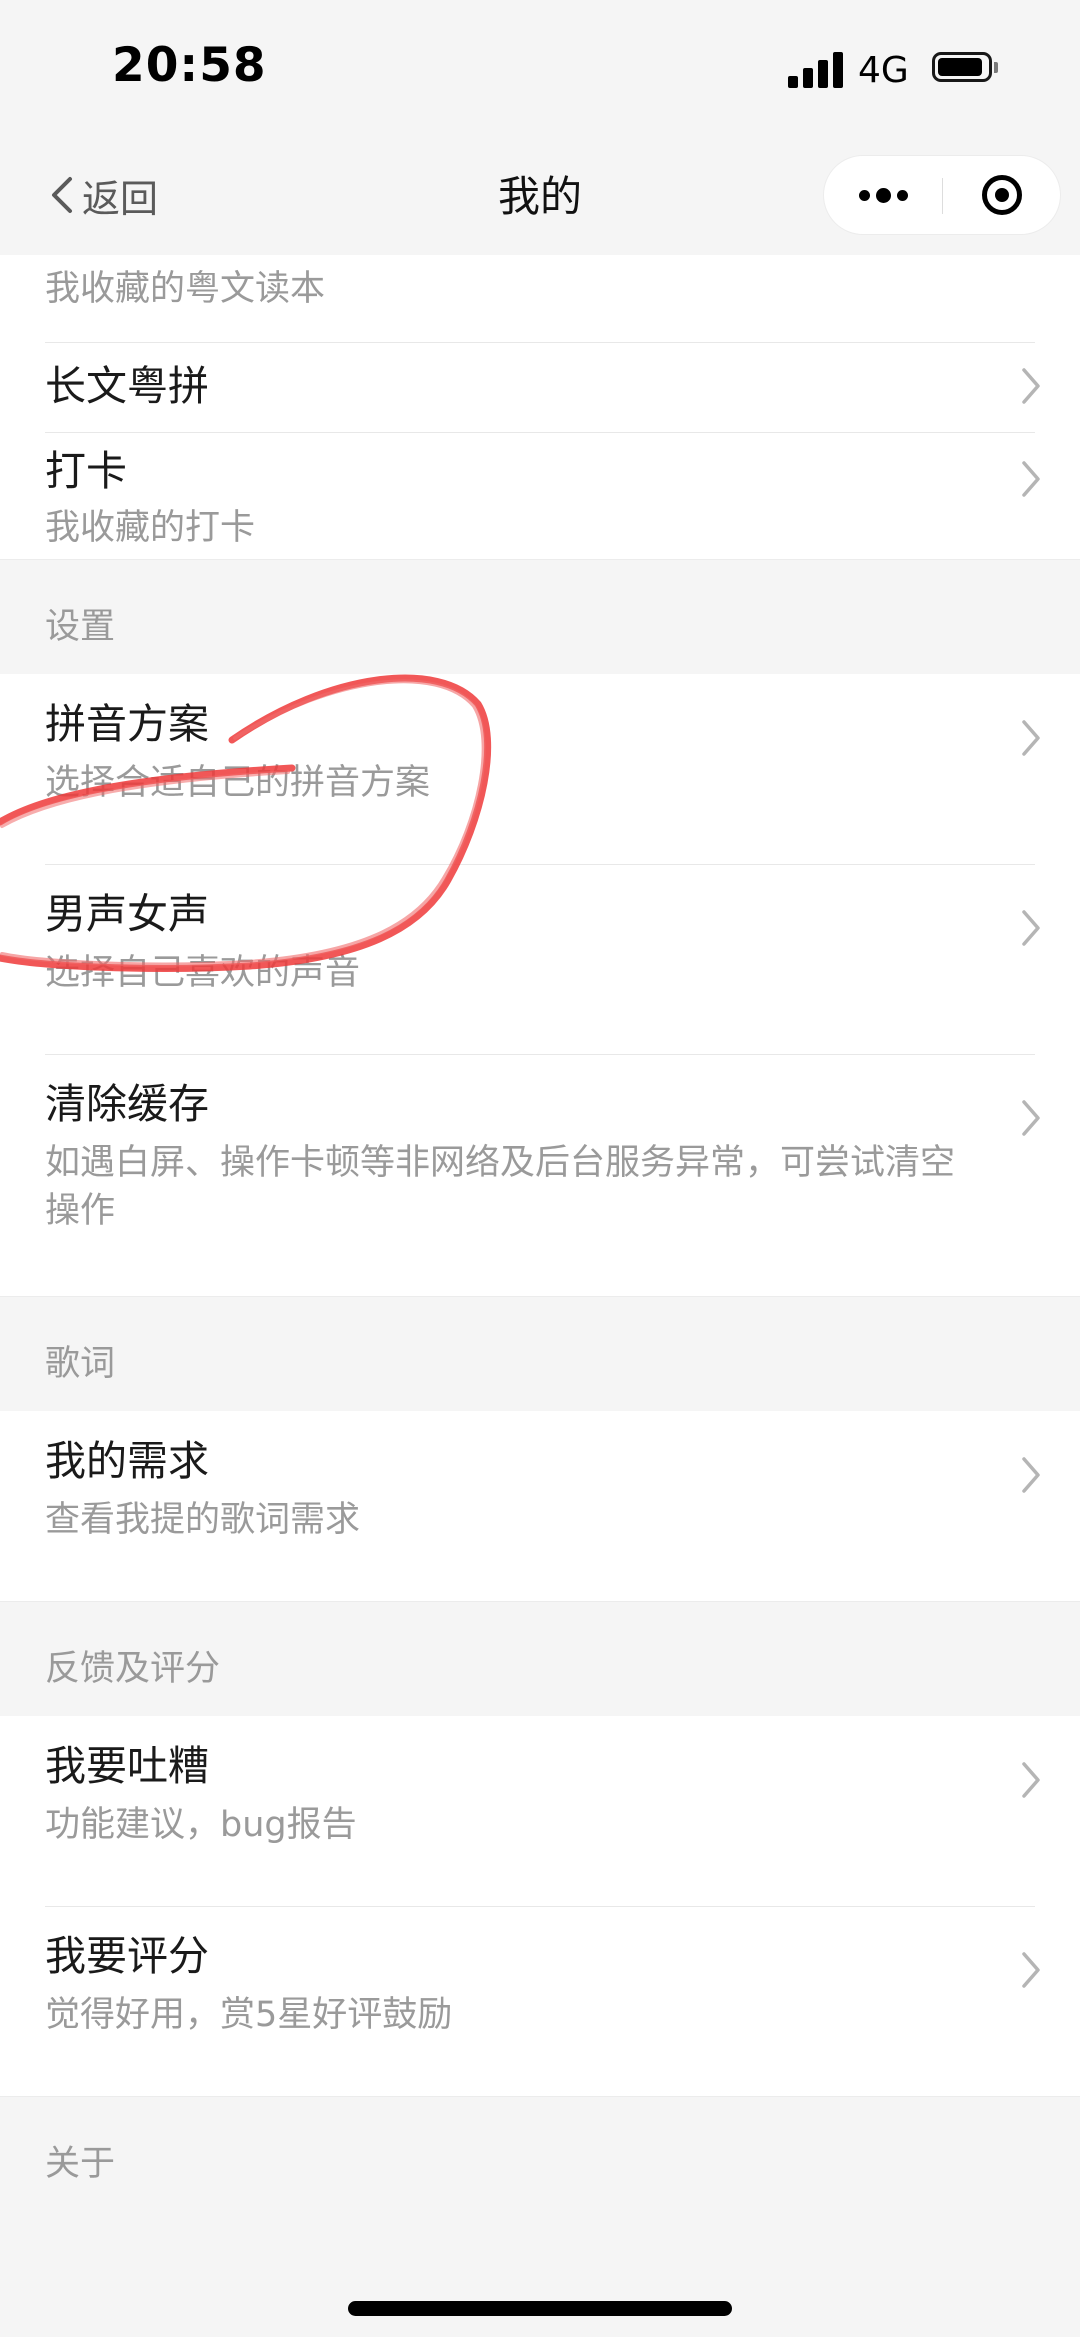  I want to click on settings-row: 清除缓存如遇白屏、操作卡顿等非网络及后台服务异常，可尝试清空操作, so click(540, 1175).